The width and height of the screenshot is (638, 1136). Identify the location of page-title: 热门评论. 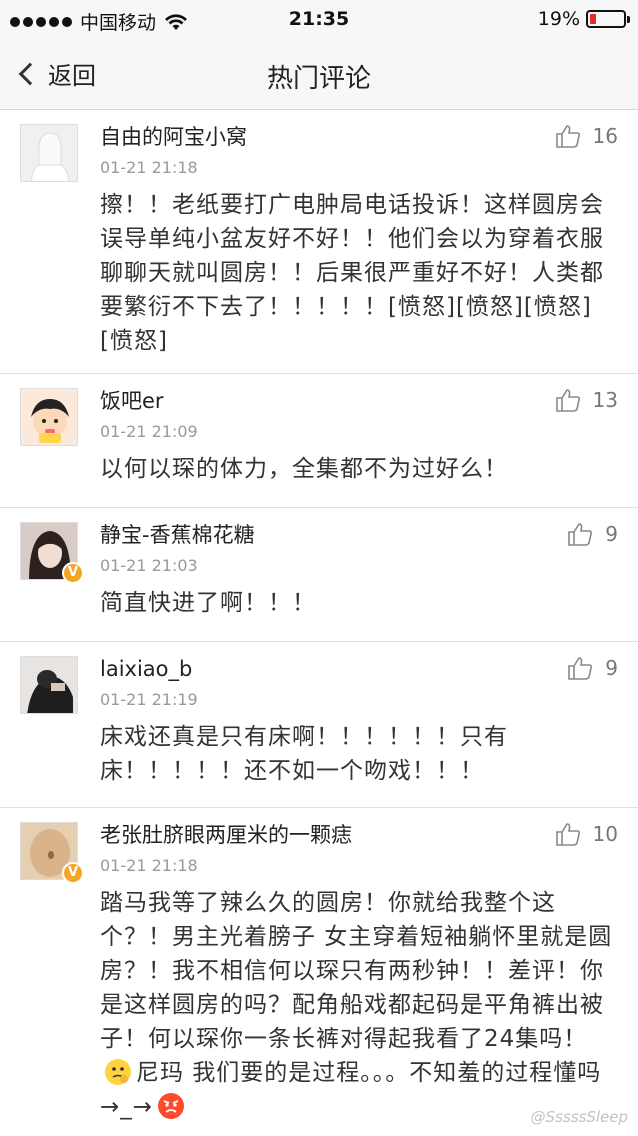
(318, 79).